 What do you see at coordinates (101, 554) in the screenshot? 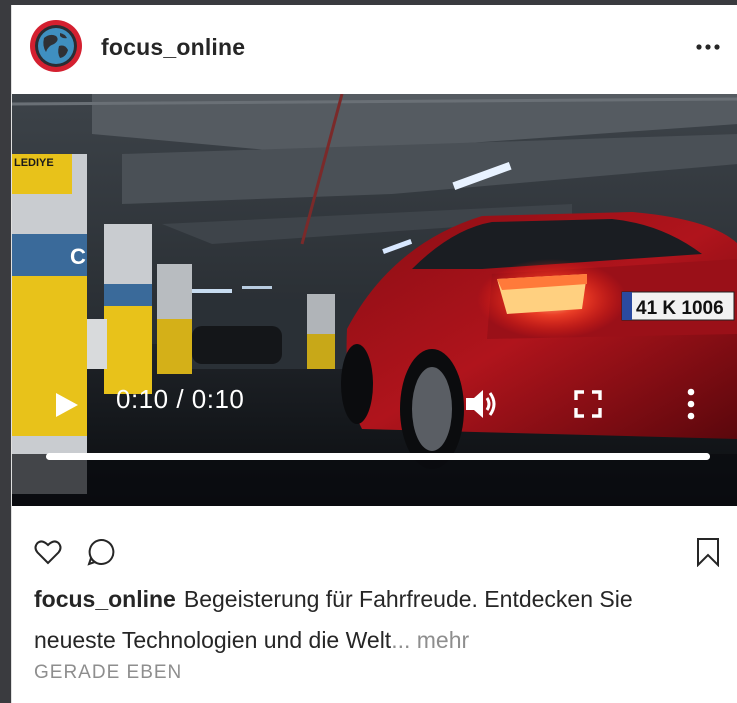
I see `comment-icon` at bounding box center [101, 554].